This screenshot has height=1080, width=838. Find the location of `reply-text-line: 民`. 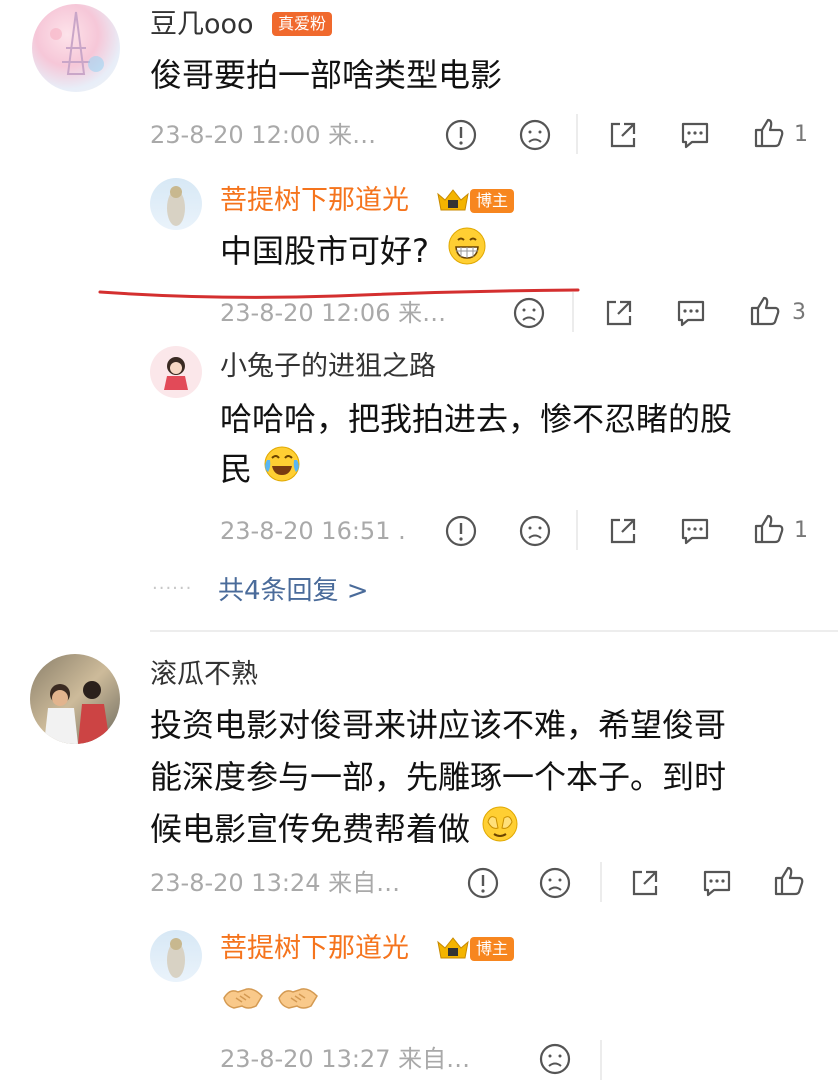

reply-text-line: 民 is located at coordinates (261, 471).